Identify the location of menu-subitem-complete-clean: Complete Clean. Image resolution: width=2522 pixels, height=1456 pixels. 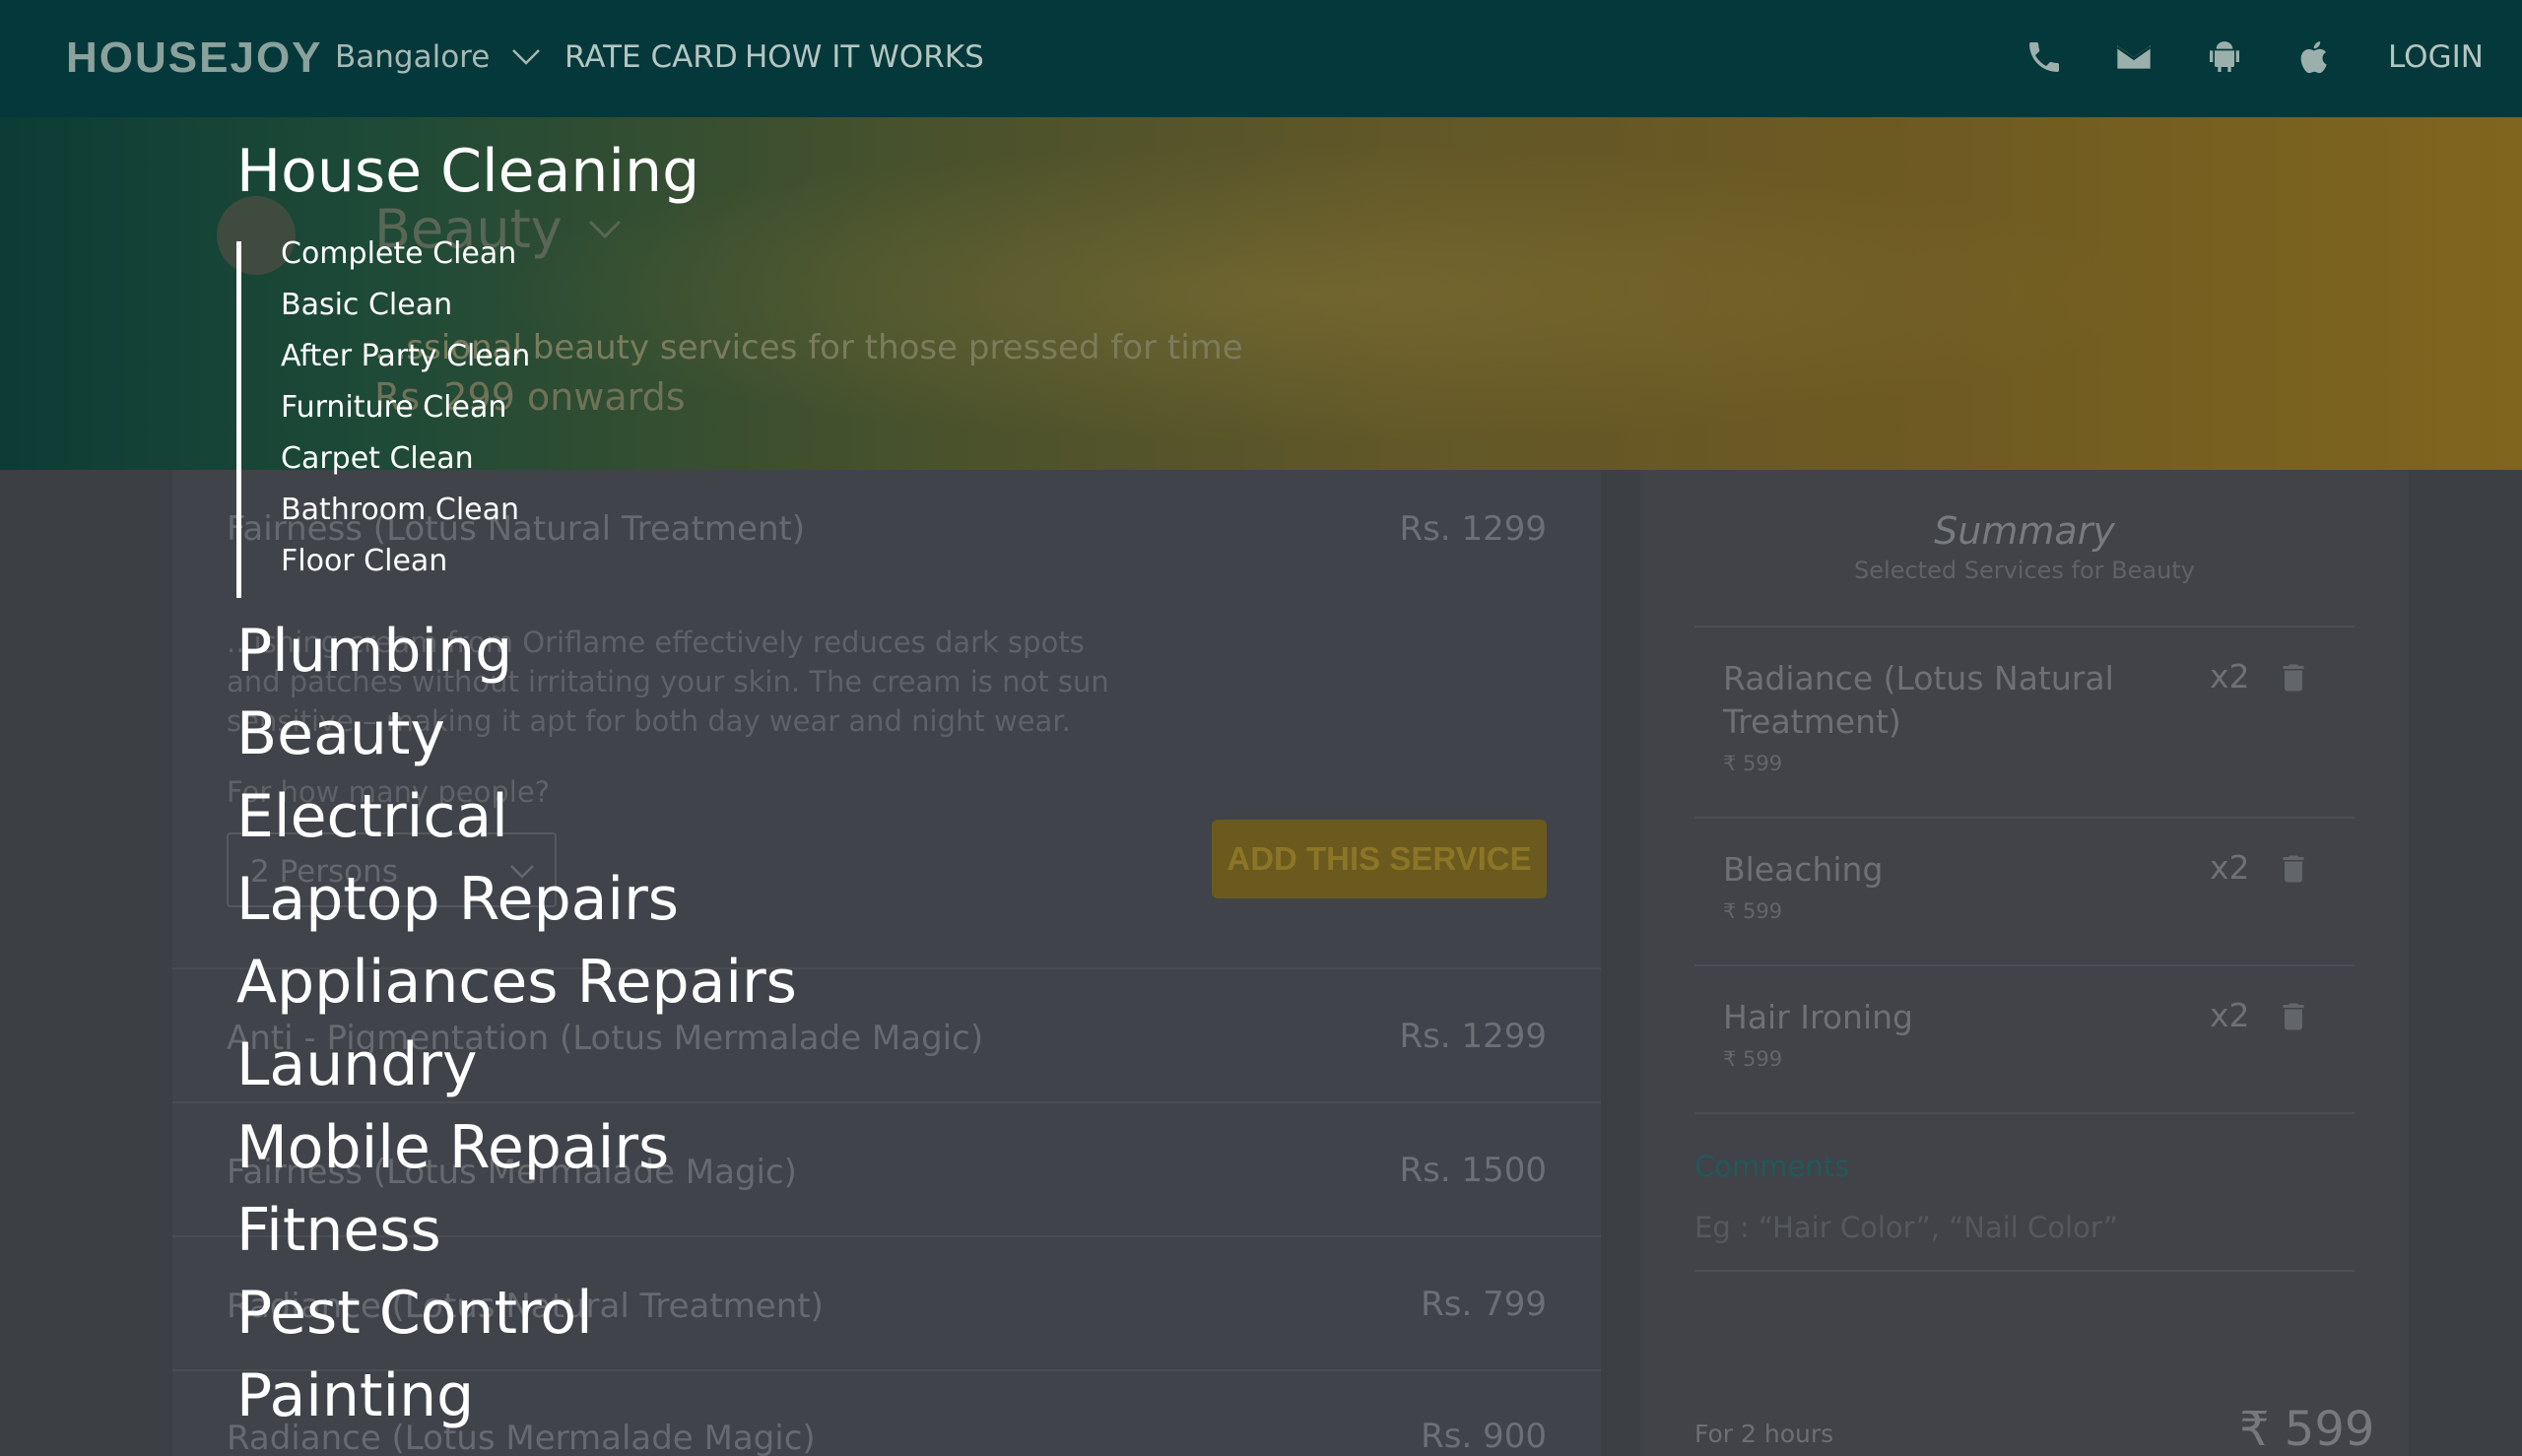
(398, 253).